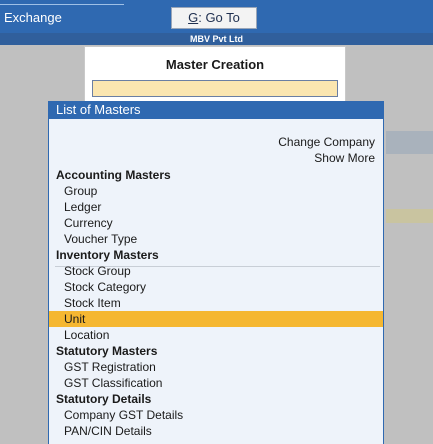 This screenshot has width=433, height=444. I want to click on master-item-gst-classification: GST Classification, so click(216, 383).